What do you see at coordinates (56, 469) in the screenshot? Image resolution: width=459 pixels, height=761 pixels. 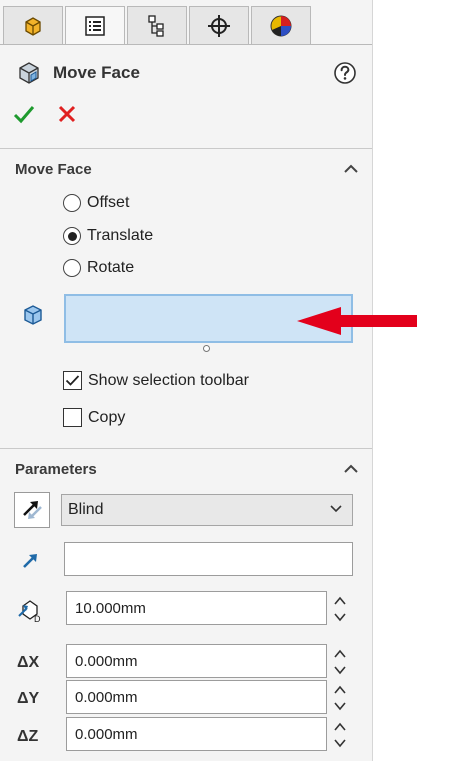 I see `section-title-parameters: Parameters` at bounding box center [56, 469].